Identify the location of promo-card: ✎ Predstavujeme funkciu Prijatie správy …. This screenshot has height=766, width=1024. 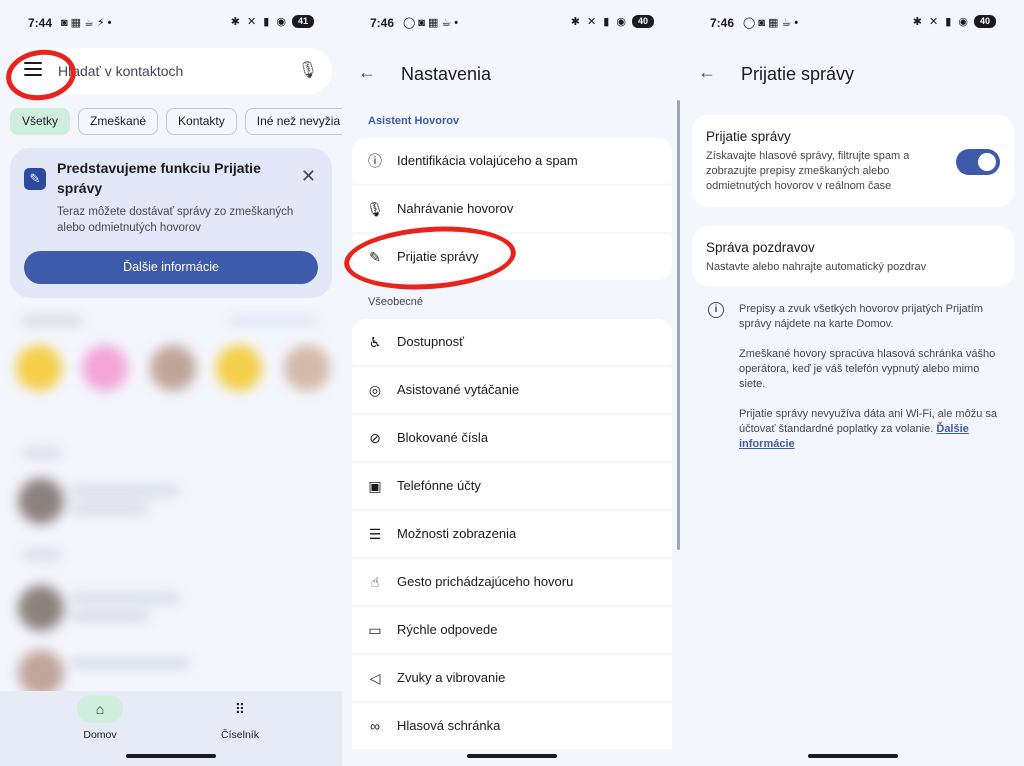
(171, 223).